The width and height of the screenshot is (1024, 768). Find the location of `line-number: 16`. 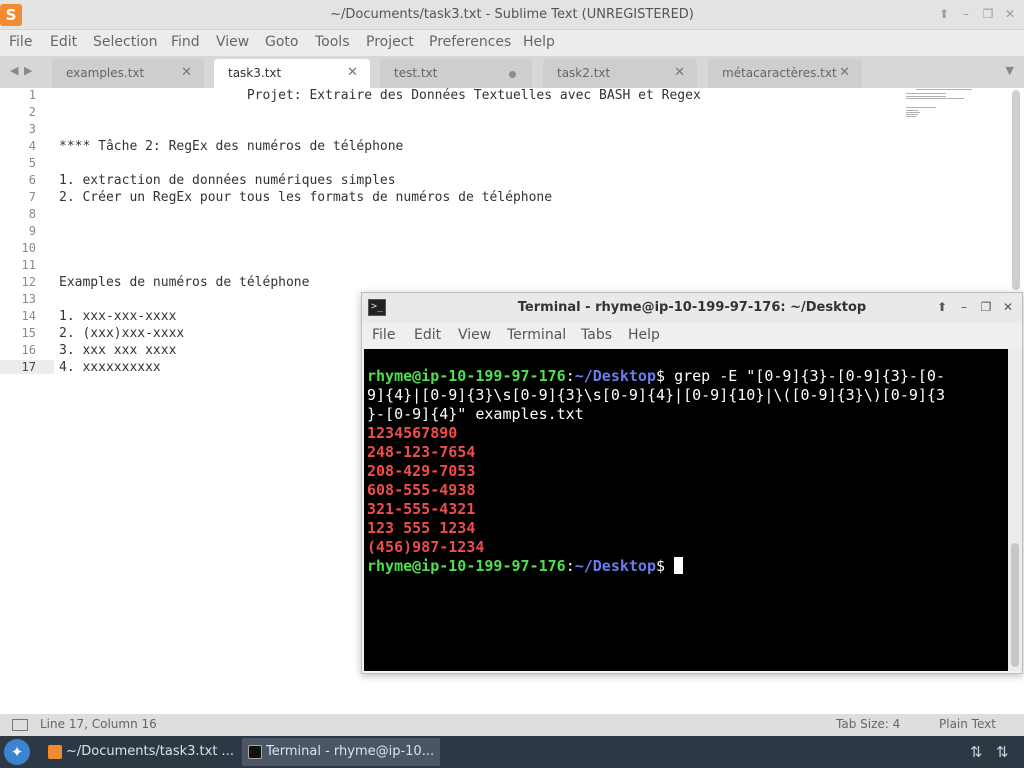

line-number: 16 is located at coordinates (28, 350).